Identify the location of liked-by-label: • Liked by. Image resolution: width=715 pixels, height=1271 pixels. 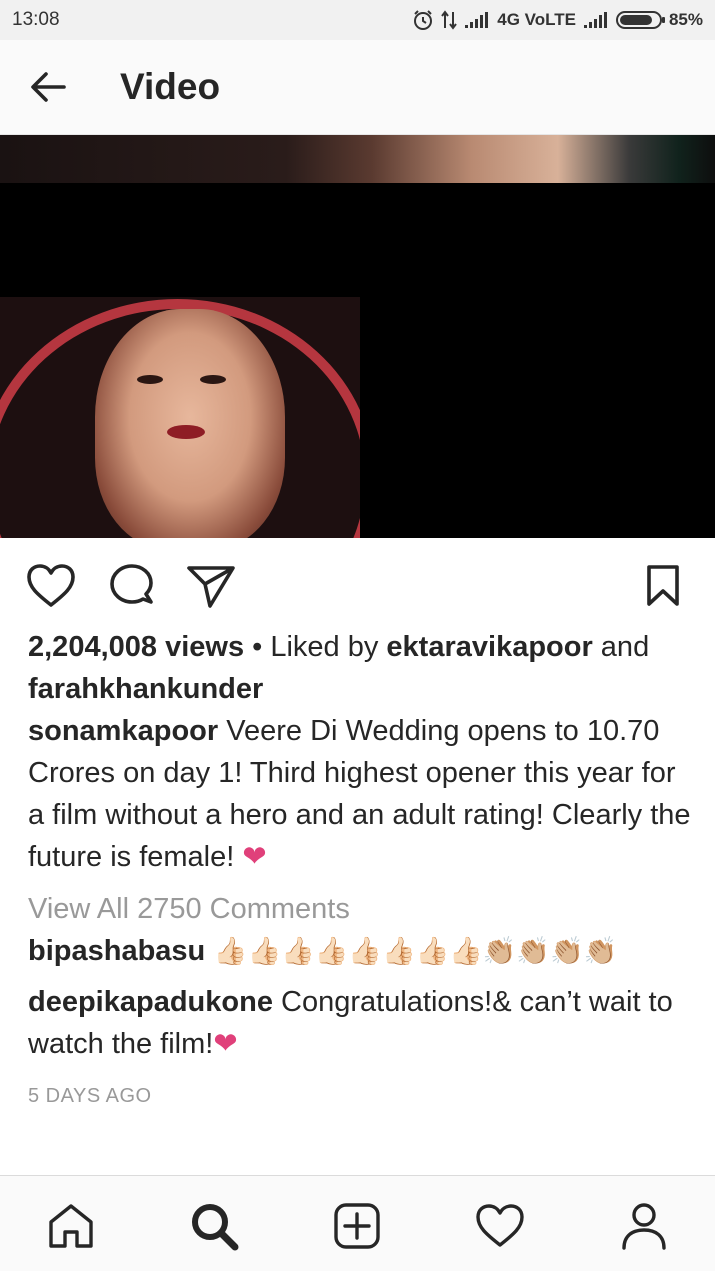
(315, 647).